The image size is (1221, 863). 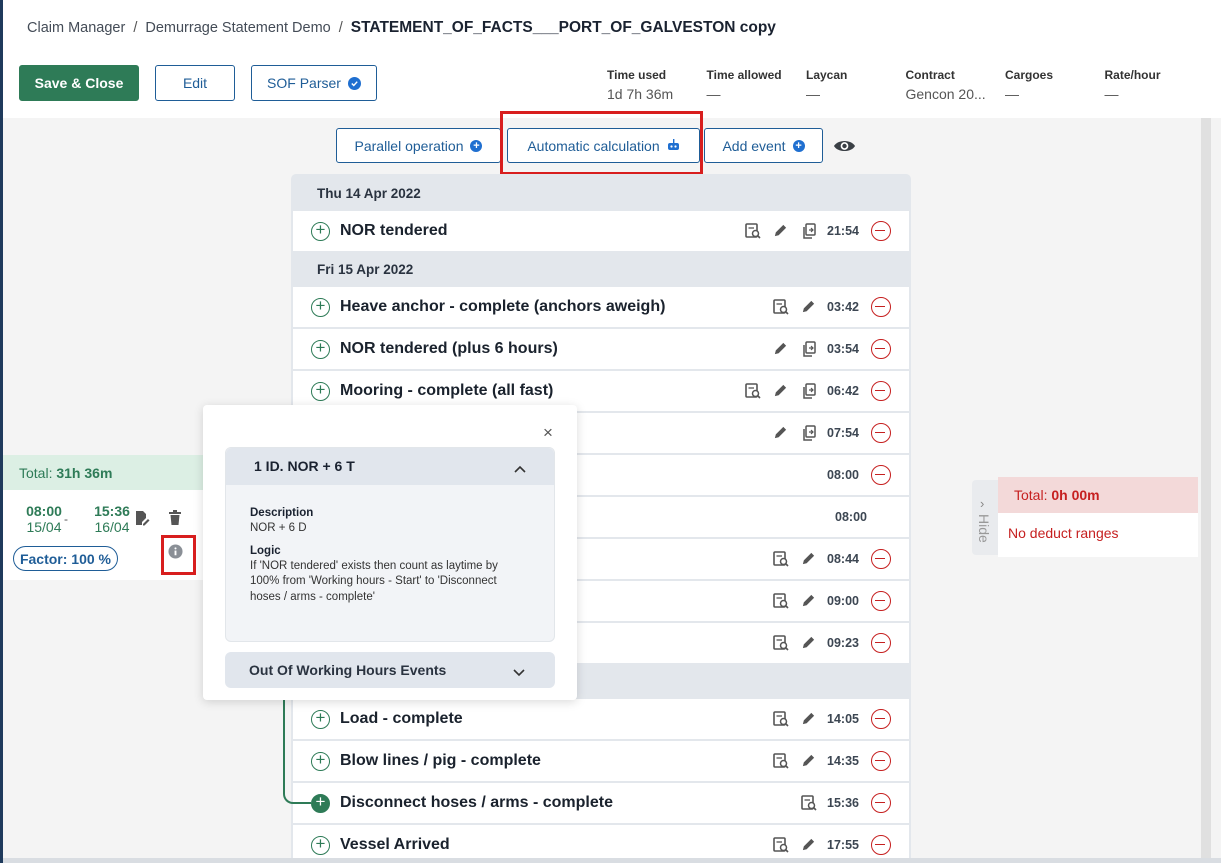 I want to click on stat-value: —, so click(x=1111, y=94).